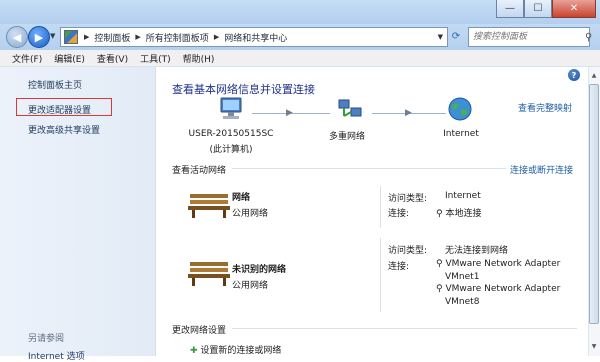 Image resolution: width=600 pixels, height=362 pixels. Describe the element at coordinates (510, 9) in the screenshot. I see `minimize-button: —` at that location.